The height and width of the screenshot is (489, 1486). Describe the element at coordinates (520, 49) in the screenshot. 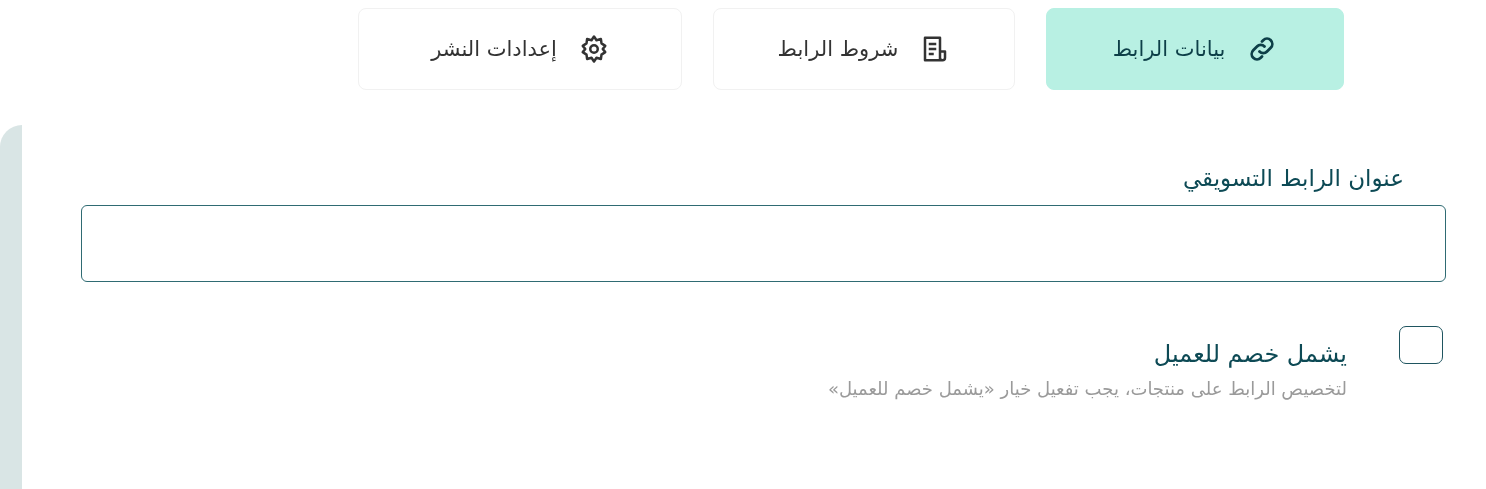

I see `tab: إعدادات النشر` at that location.